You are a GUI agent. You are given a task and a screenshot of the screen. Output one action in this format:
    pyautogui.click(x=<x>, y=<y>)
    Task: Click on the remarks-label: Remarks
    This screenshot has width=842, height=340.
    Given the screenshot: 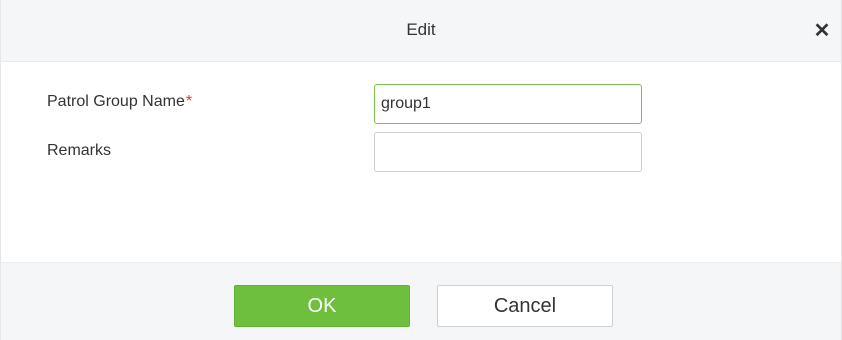 What is the action you would take?
    pyautogui.click(x=79, y=150)
    